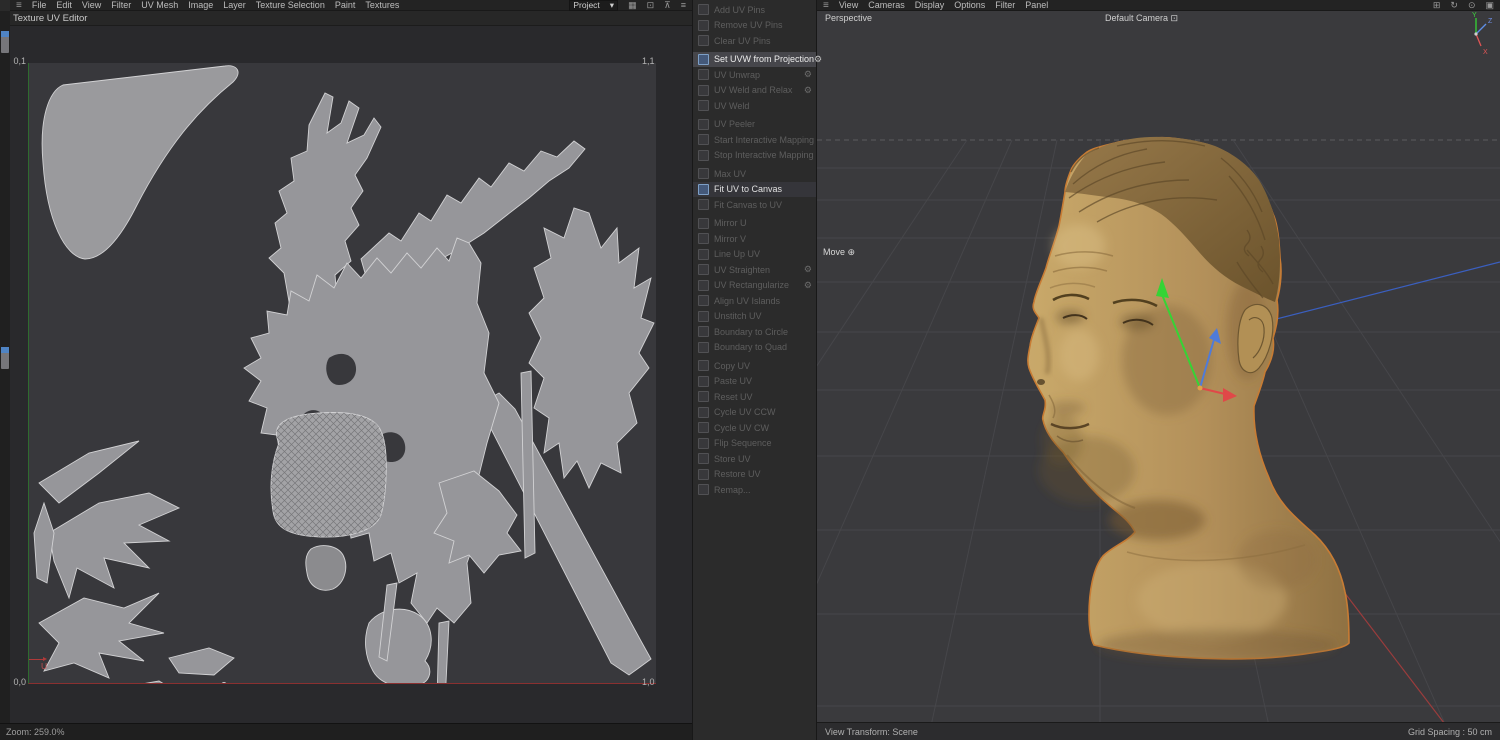 The height and width of the screenshot is (740, 1500). What do you see at coordinates (159, 5) in the screenshot?
I see `menu-uv-mesh: UV Mesh` at bounding box center [159, 5].